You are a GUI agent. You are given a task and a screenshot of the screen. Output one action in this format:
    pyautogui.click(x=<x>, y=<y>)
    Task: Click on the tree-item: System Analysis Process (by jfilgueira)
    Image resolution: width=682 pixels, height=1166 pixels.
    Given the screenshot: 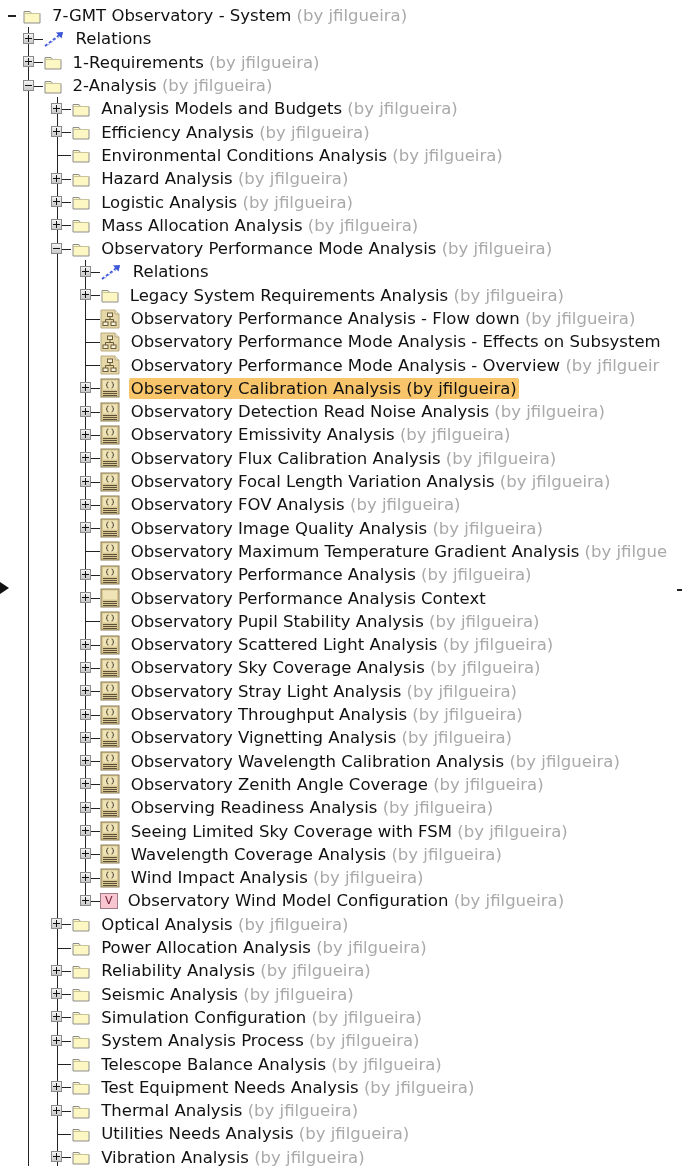 What is the action you would take?
    pyautogui.click(x=260, y=1041)
    